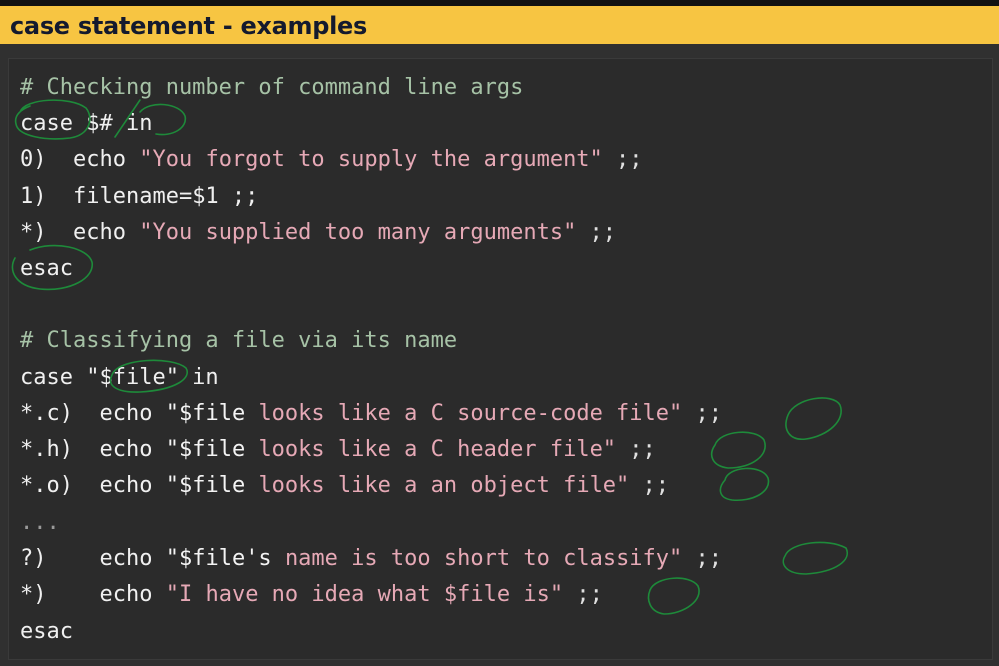  I want to click on code-token: 1), so click(46, 196).